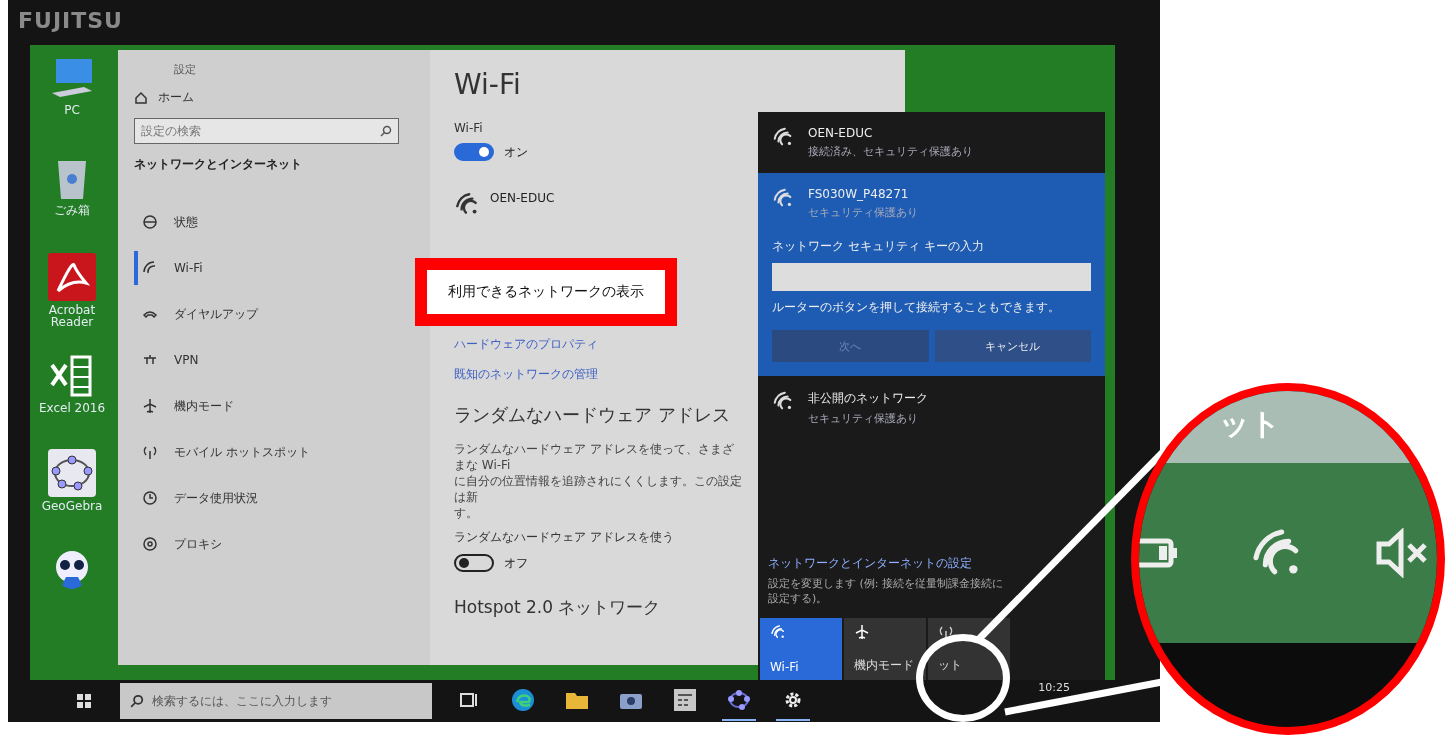  Describe the element at coordinates (878, 246) in the screenshot. I see `field-label: ネットワーク セキュリティ キーの入力` at that location.